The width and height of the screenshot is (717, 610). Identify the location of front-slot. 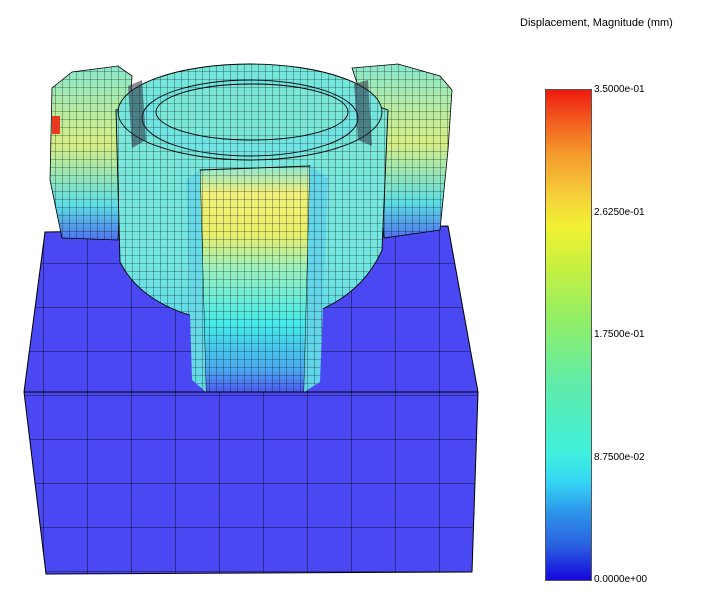
(257, 279).